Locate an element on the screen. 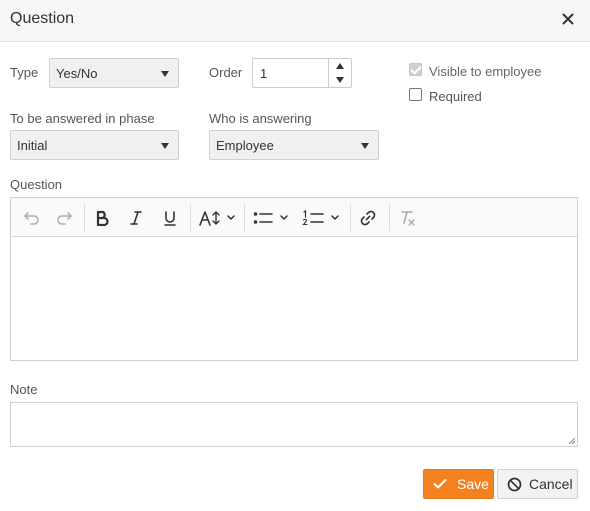 Image resolution: width=590 pixels, height=511 pixels. order-stepper is located at coordinates (302, 73).